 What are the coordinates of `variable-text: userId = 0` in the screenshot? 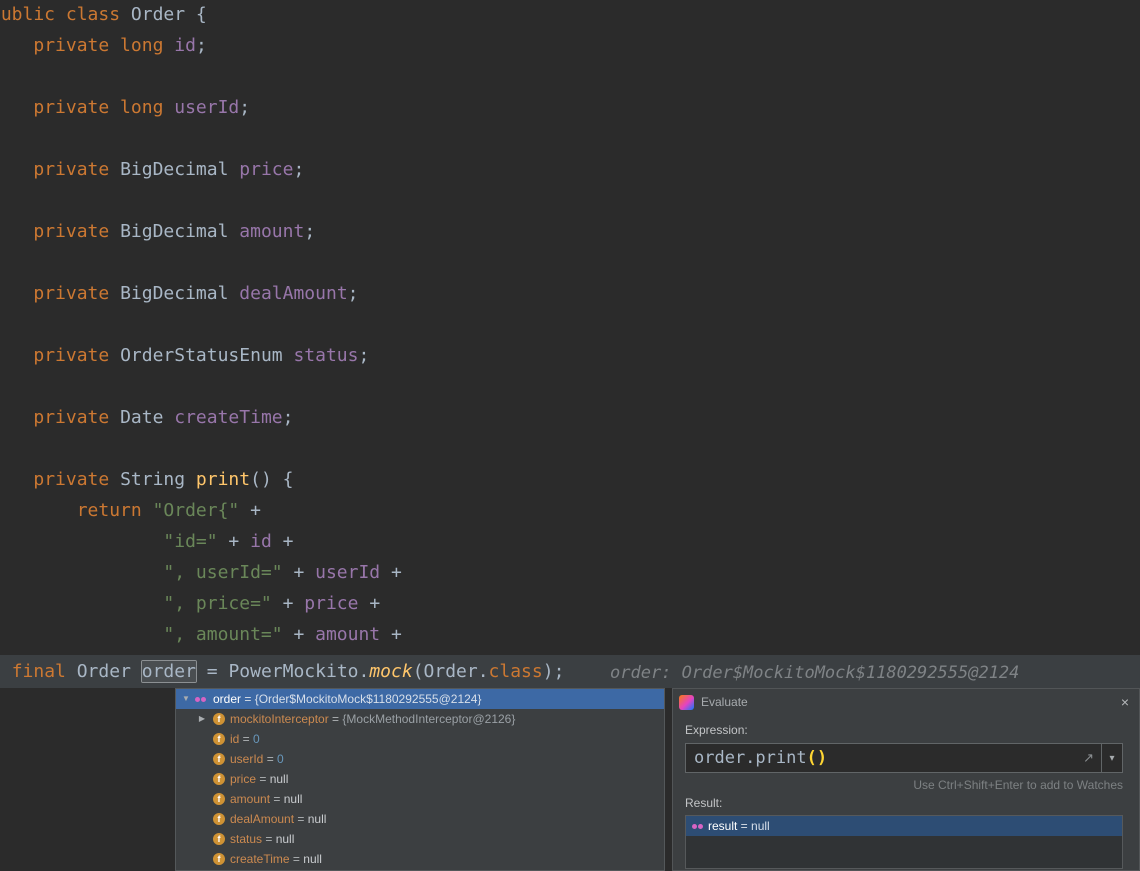 It's located at (257, 759).